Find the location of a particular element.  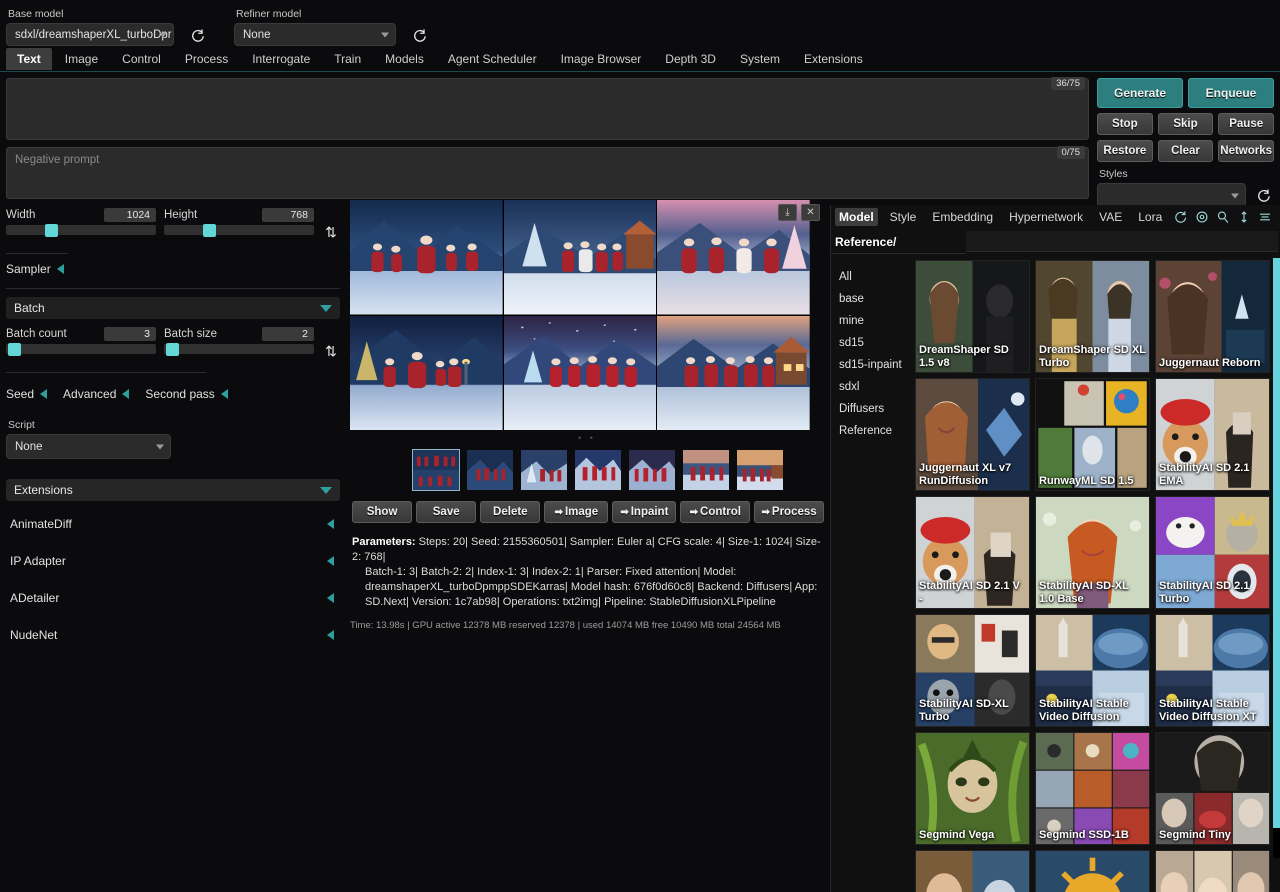

delete-button: Delete is located at coordinates (510, 512).